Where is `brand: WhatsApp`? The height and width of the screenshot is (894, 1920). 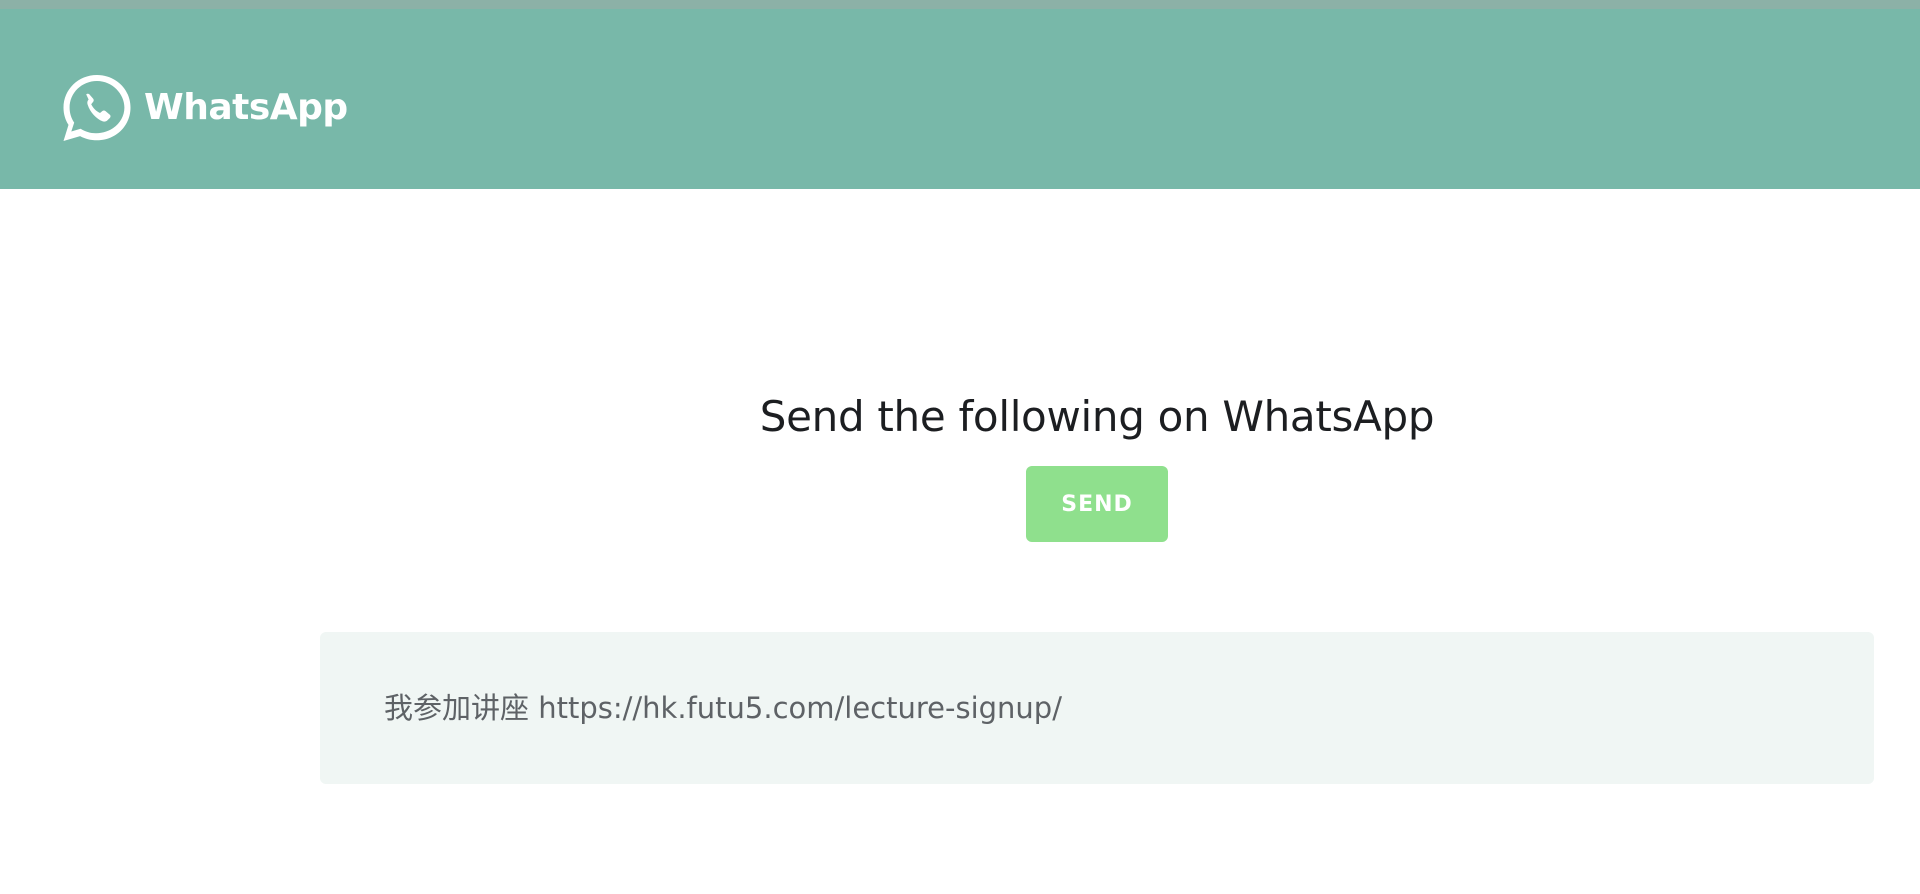
brand: WhatsApp is located at coordinates (204, 108).